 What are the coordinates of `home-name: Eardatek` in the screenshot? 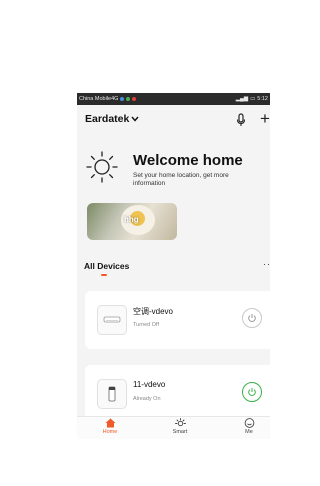 It's located at (107, 119).